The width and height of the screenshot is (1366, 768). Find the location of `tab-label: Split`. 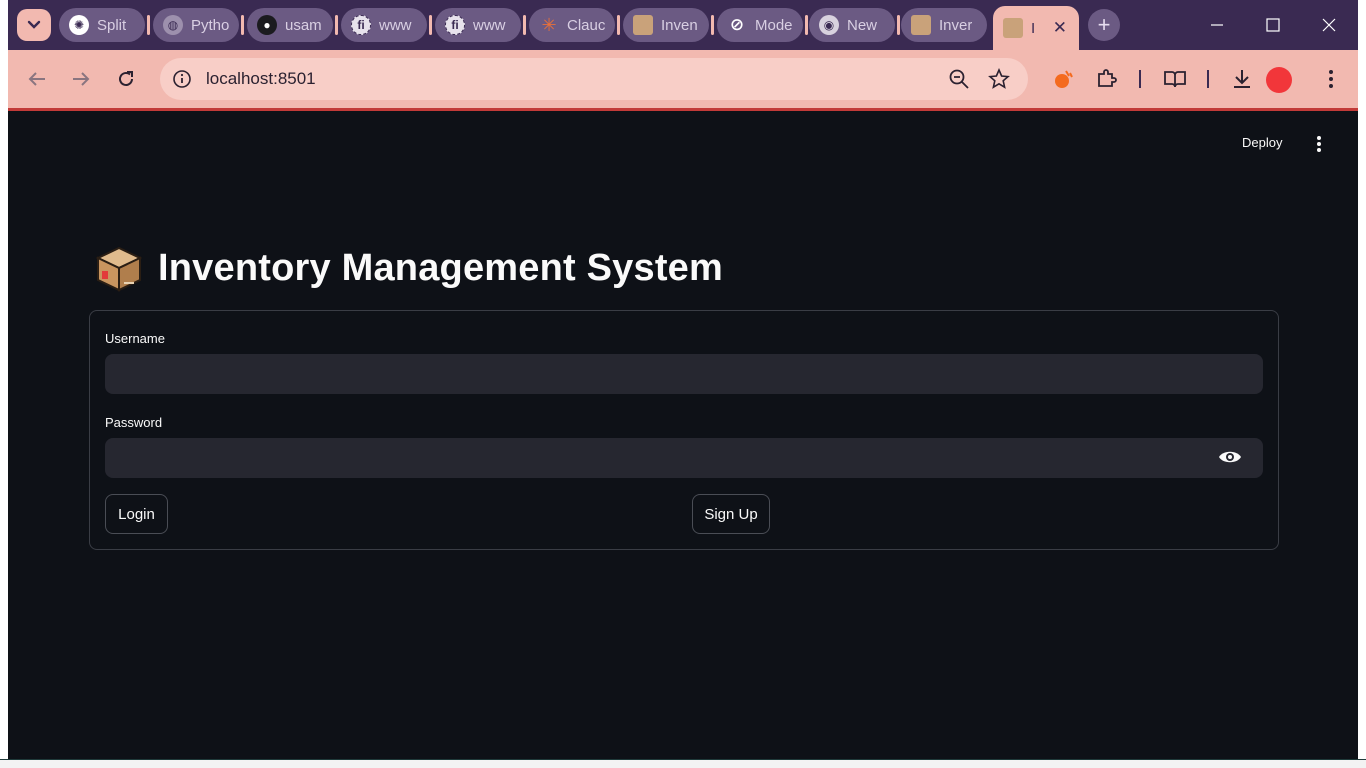

tab-label: Split is located at coordinates (112, 25).